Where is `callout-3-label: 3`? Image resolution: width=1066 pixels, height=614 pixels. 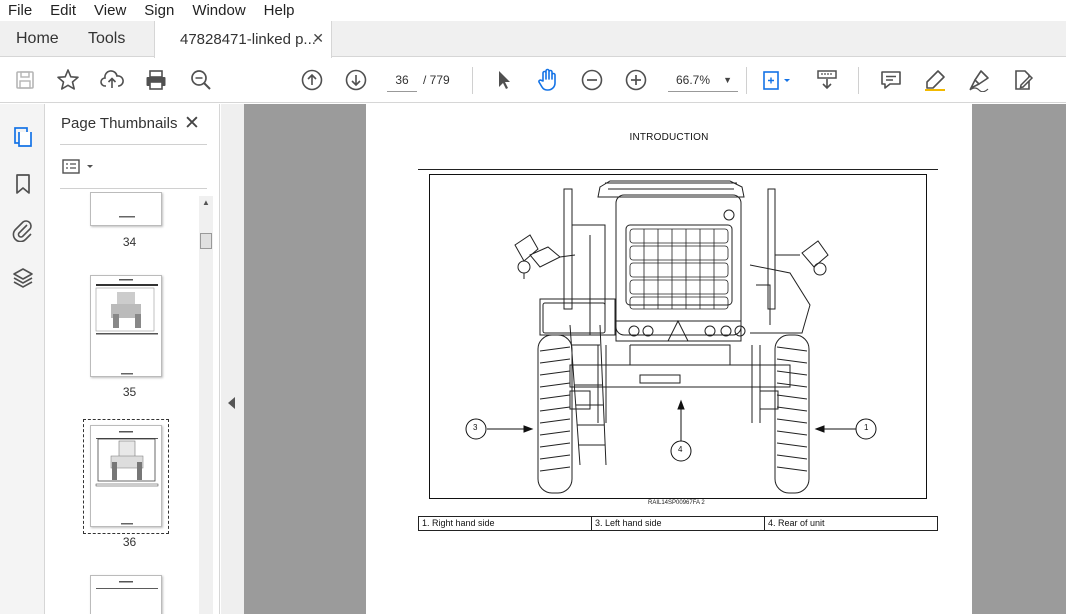 callout-3-label: 3 is located at coordinates (475, 427).